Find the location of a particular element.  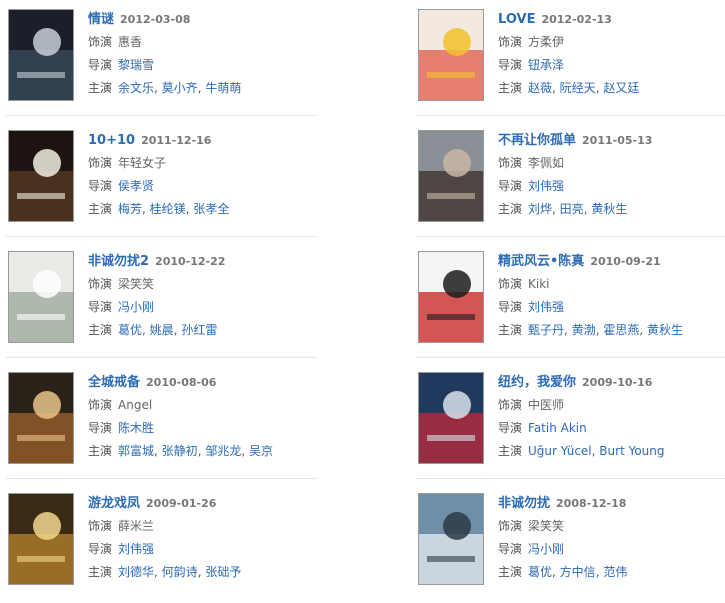

cast-member-link: 张静初 is located at coordinates (180, 451).